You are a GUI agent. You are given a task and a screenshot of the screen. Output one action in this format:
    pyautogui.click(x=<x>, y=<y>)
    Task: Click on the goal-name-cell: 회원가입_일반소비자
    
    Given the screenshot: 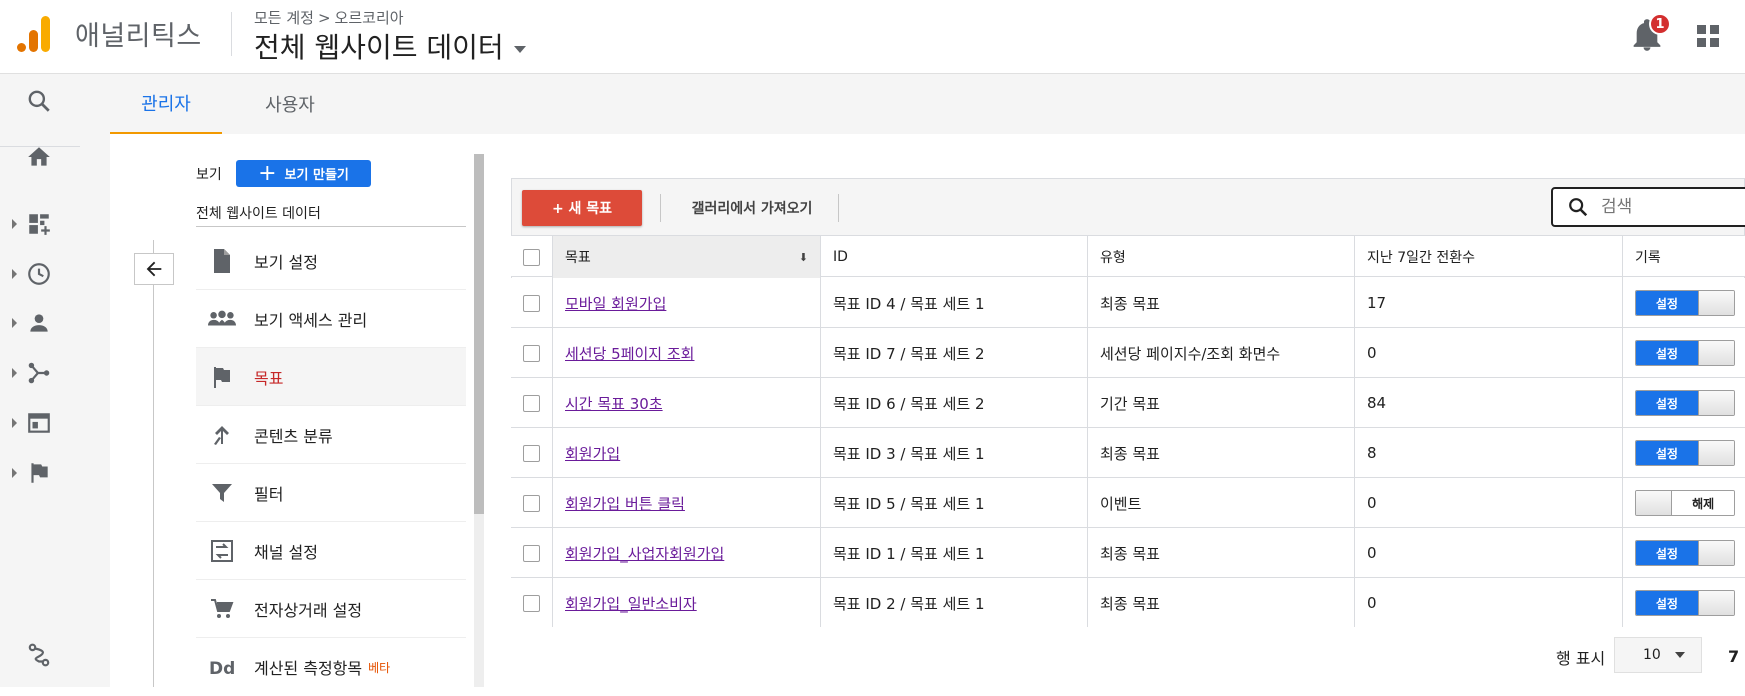 What is the action you would take?
    pyautogui.click(x=687, y=603)
    